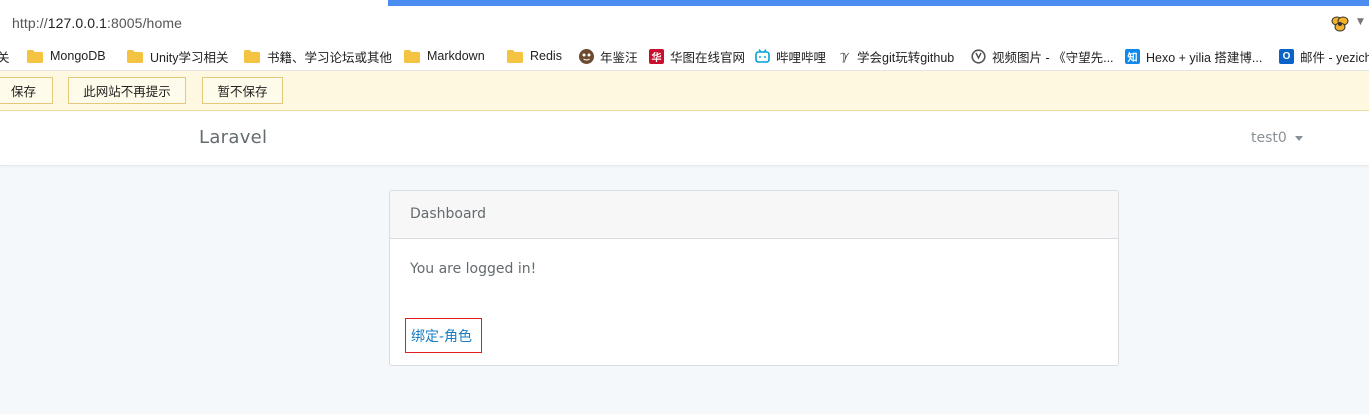  I want to click on bookmark-folder-unity: Unity学习相关, so click(177, 56).